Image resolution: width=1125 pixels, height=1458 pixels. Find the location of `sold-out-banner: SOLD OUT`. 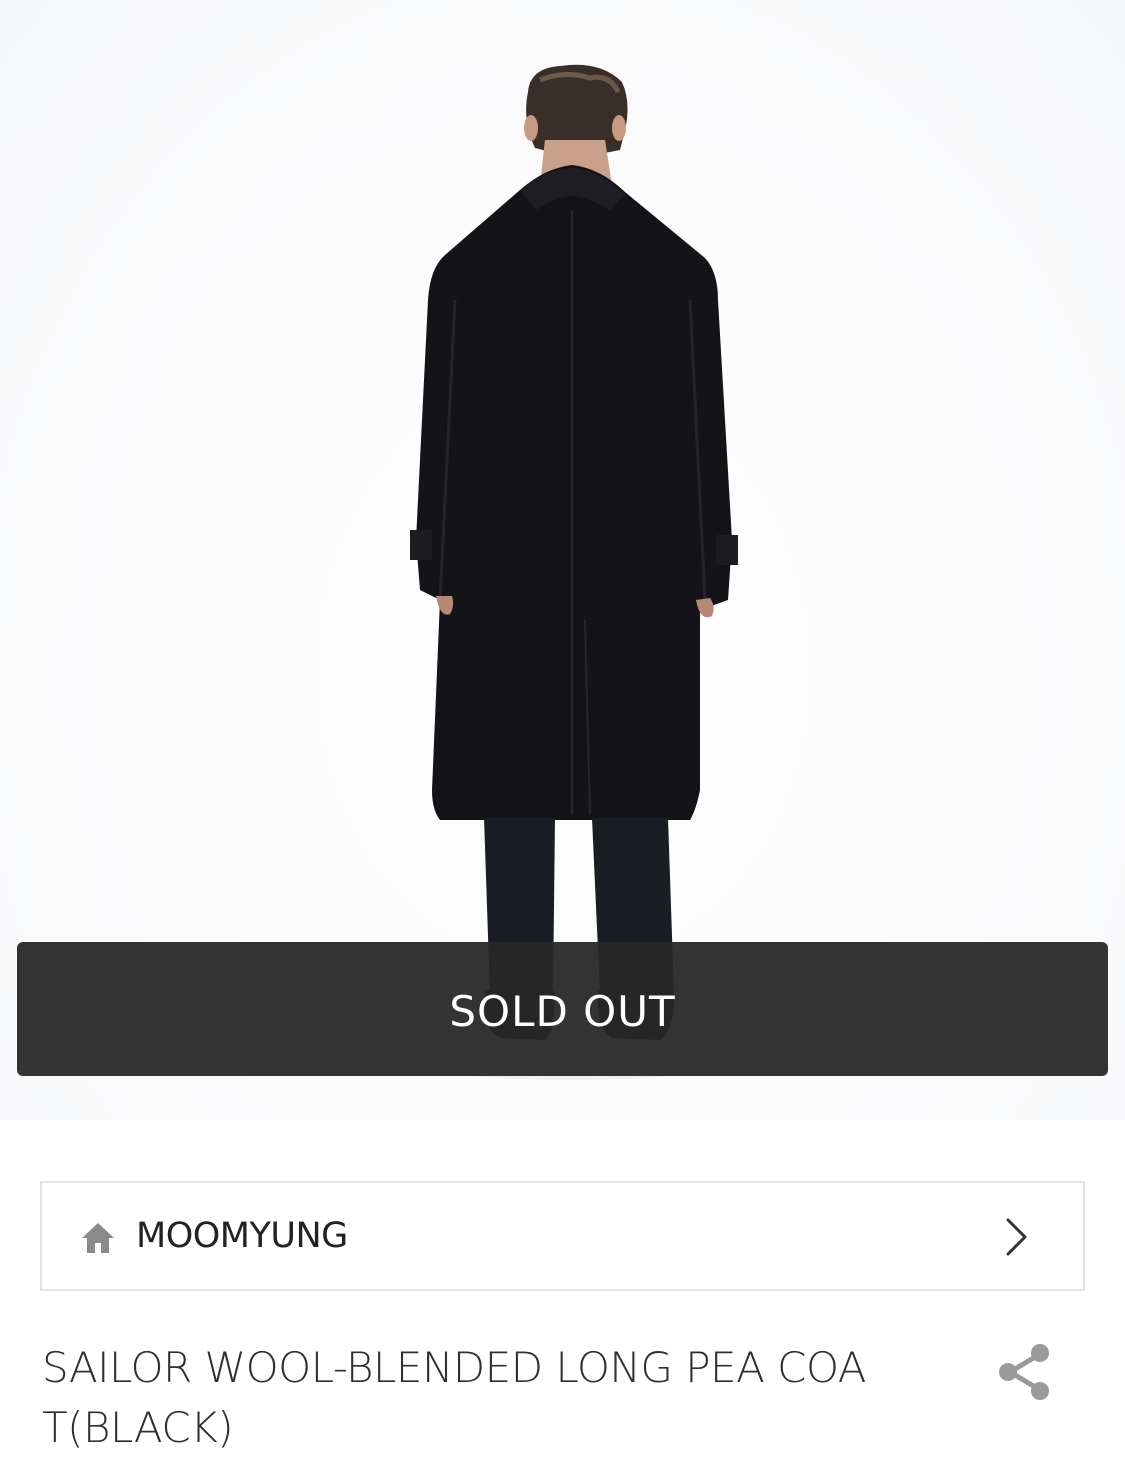

sold-out-banner: SOLD OUT is located at coordinates (562, 1009).